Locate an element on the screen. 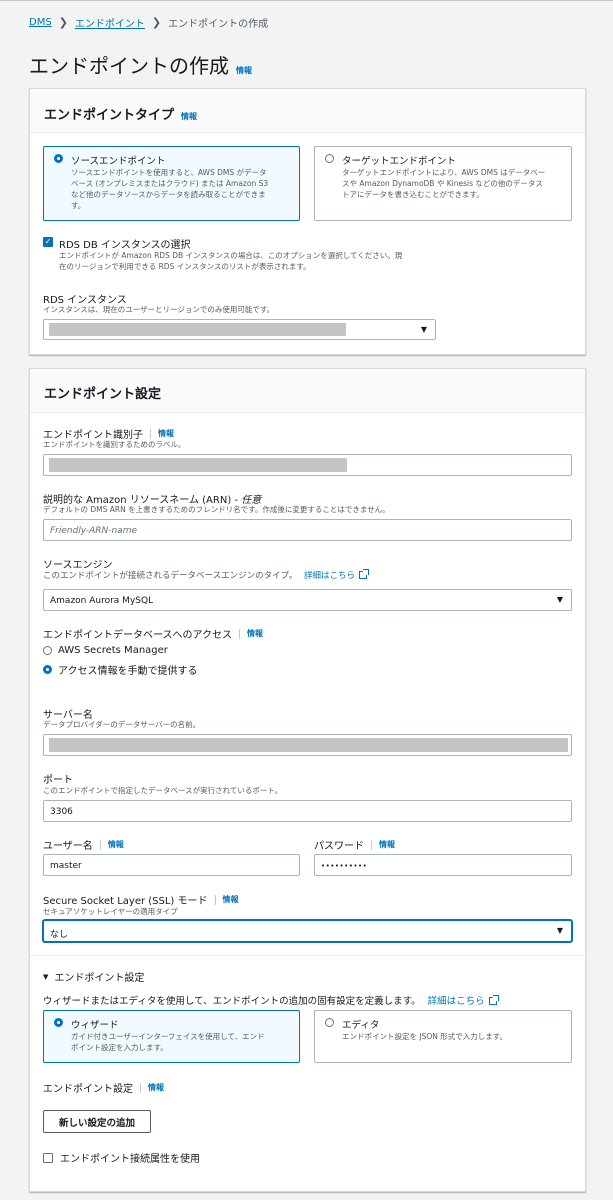 Image resolution: width=613 pixels, height=1200 pixels. advanced-toggle: ▼ エンドポイント設定 is located at coordinates (94, 977).